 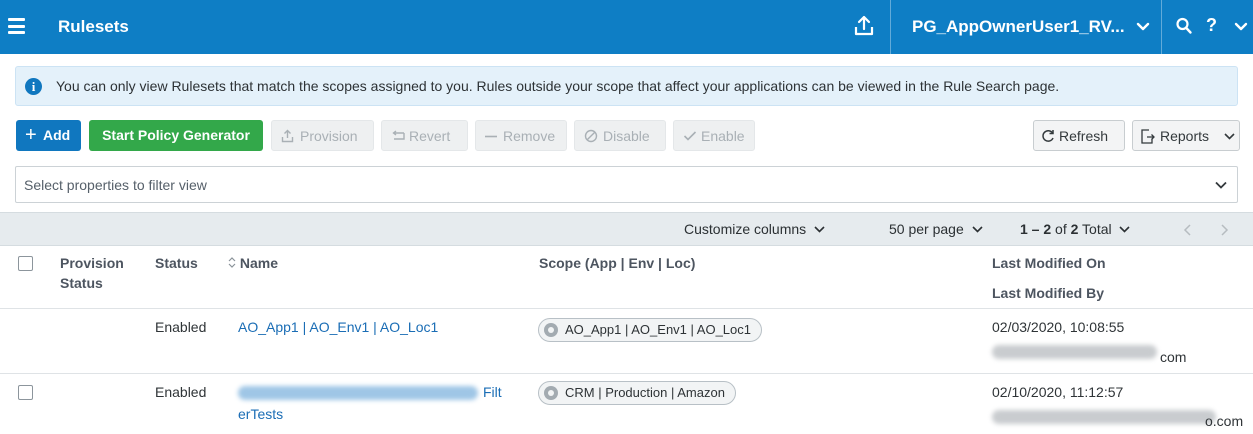 What do you see at coordinates (1148, 136) in the screenshot?
I see `export-icon` at bounding box center [1148, 136].